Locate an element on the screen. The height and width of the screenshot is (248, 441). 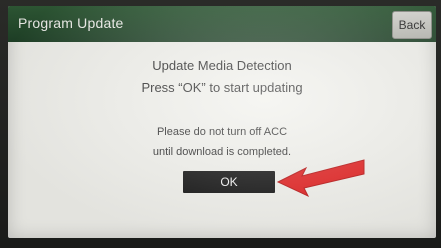
message-line-2: Press “OK” to start updating is located at coordinates (222, 87).